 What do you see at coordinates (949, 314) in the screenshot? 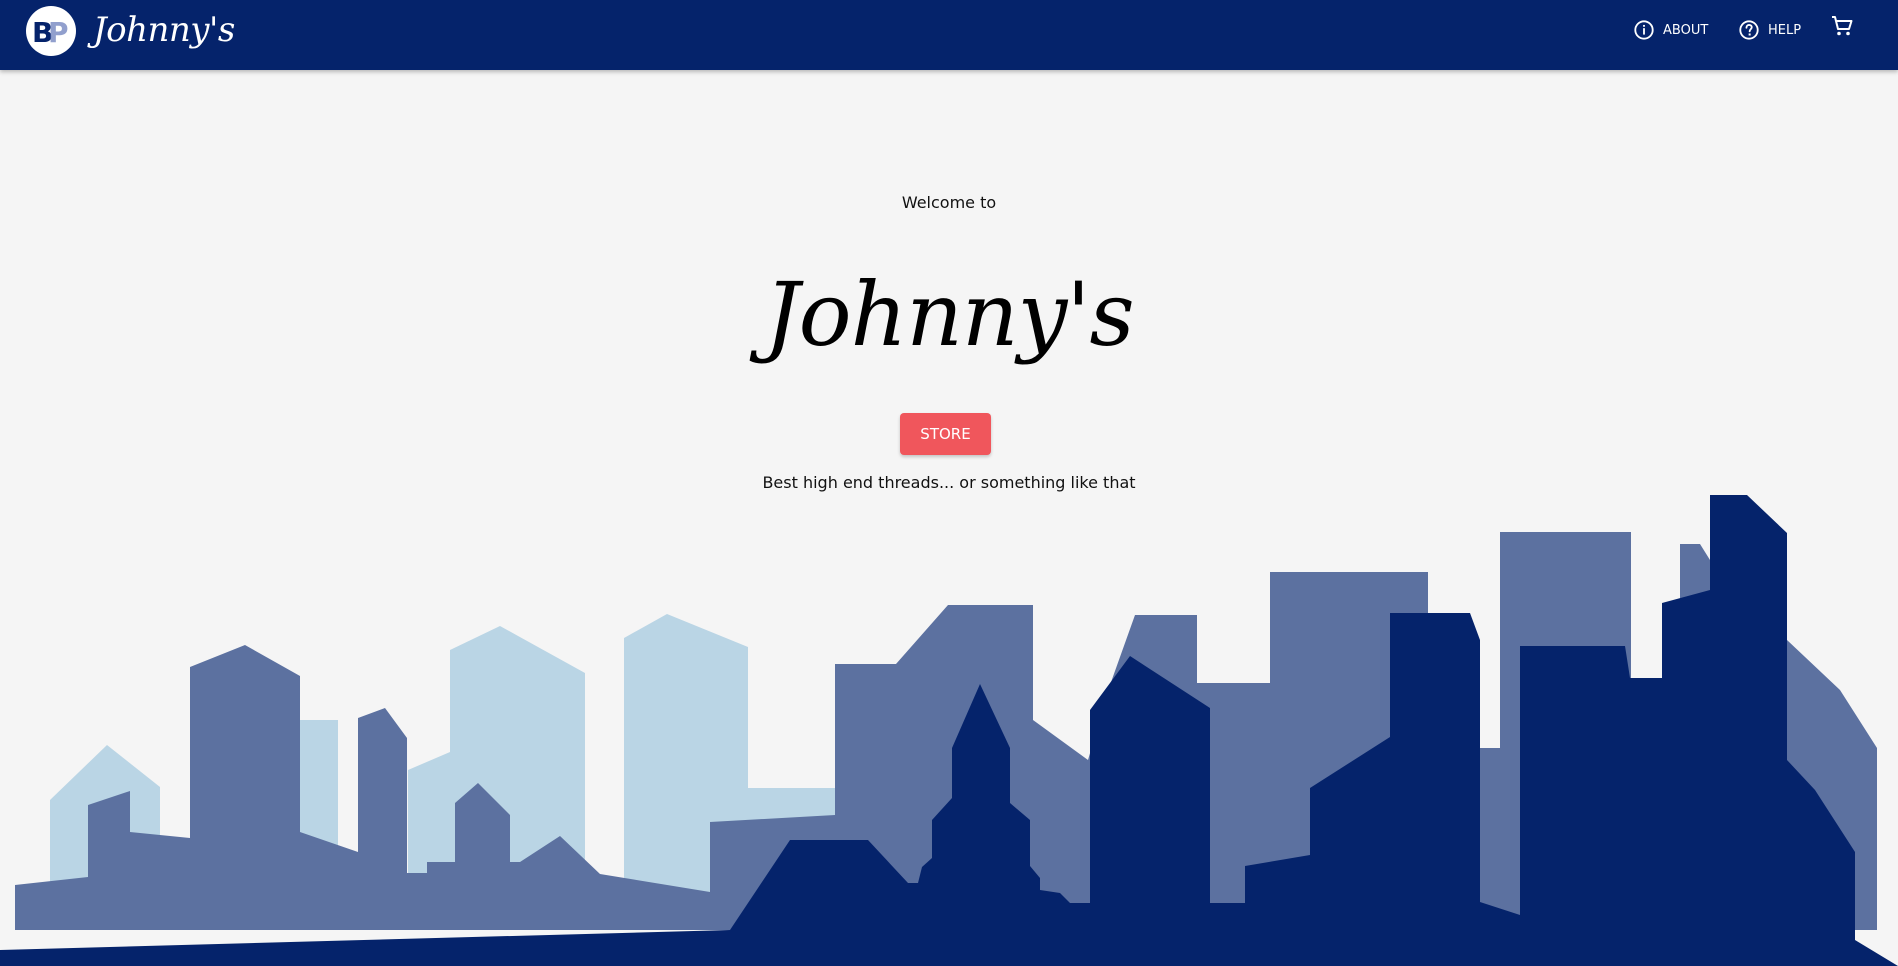
I see `hero-title: Johnny's` at bounding box center [949, 314].